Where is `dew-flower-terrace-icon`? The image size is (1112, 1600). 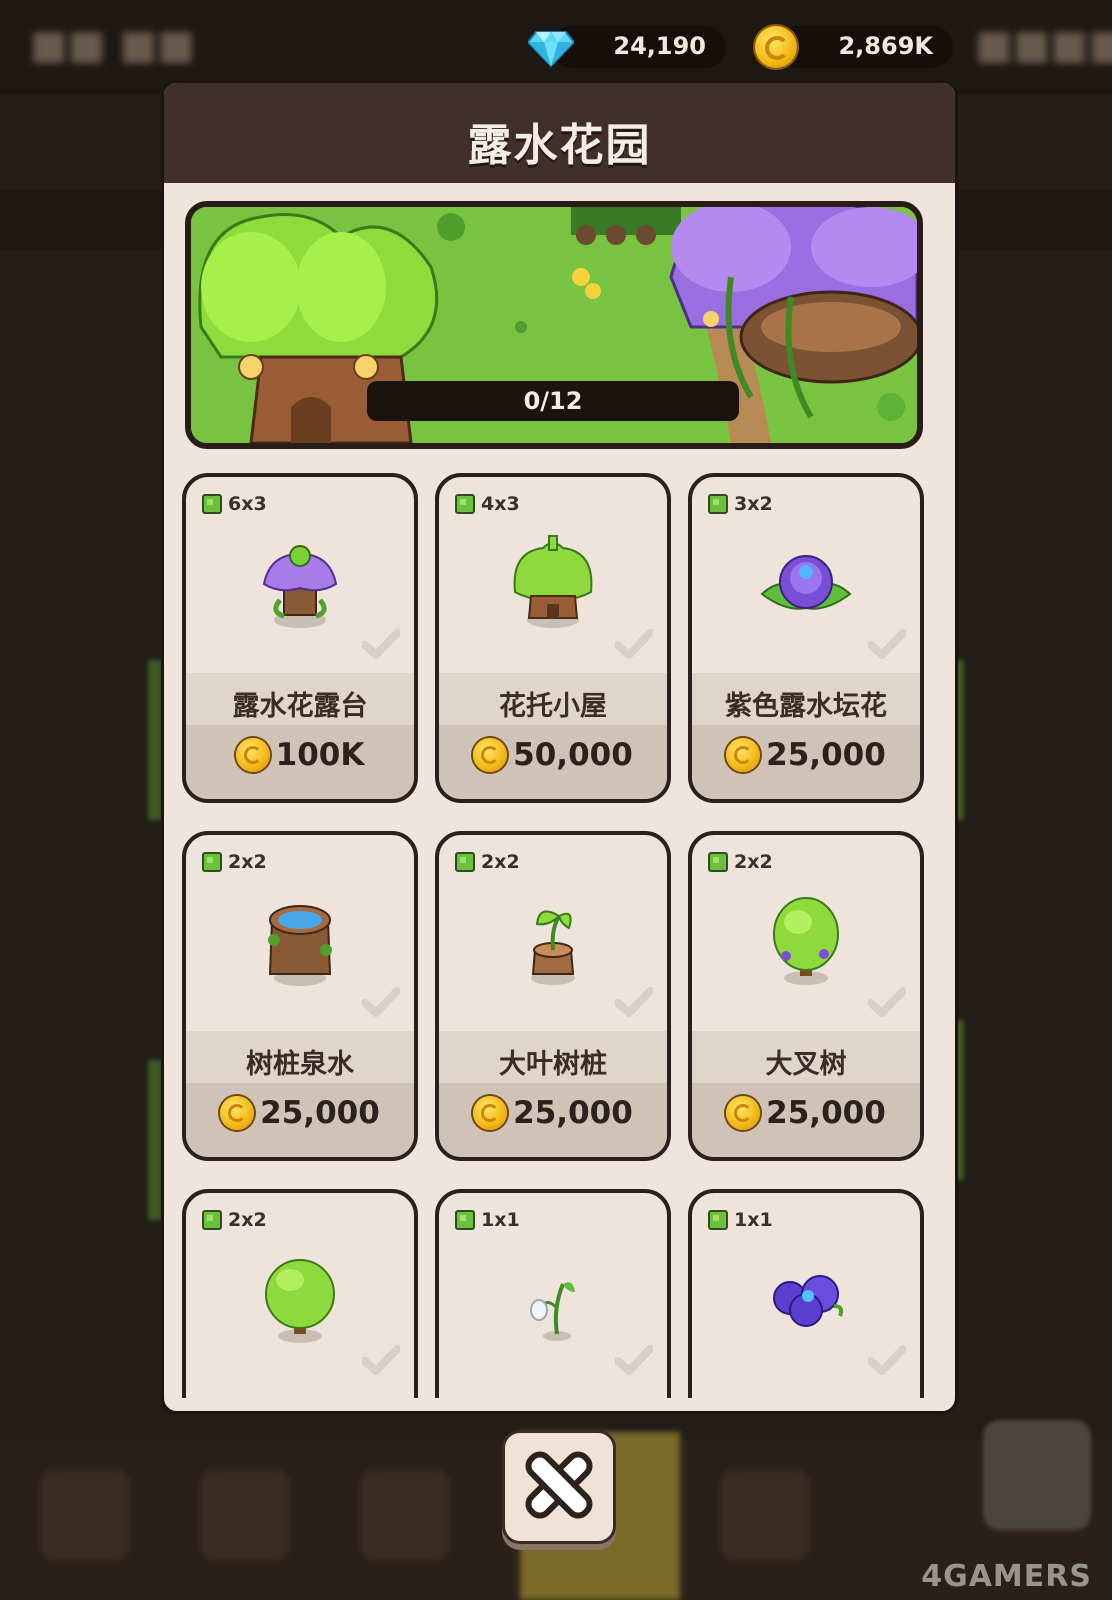
dew-flower-terrace-icon is located at coordinates (300, 586).